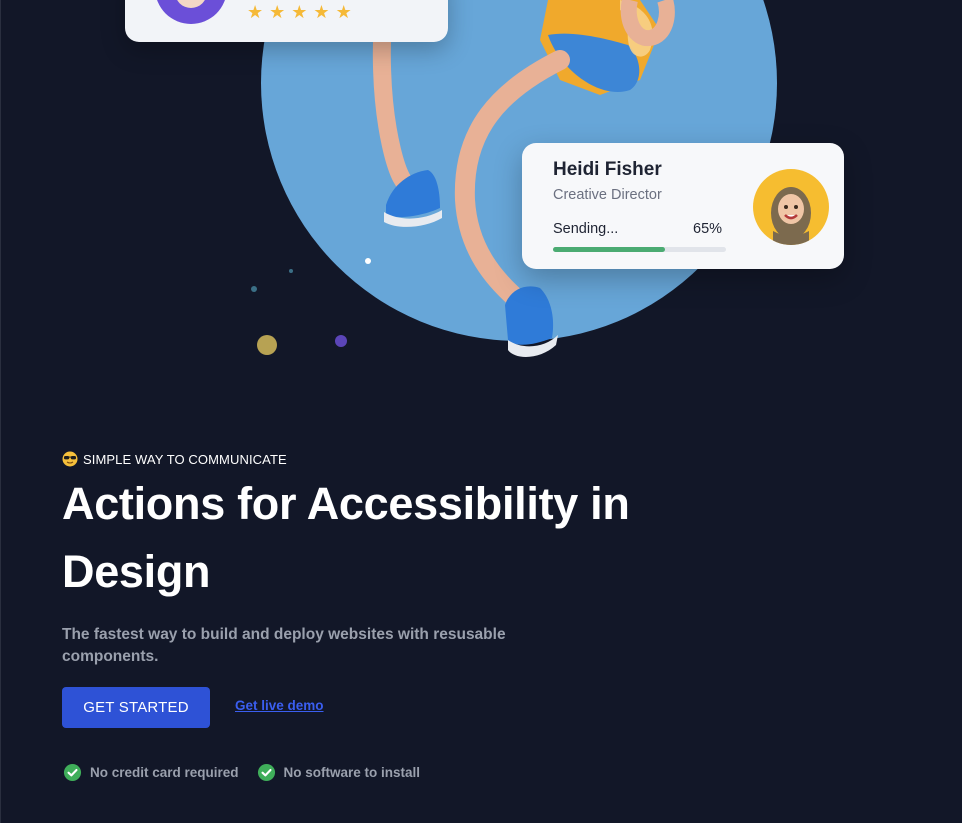 The height and width of the screenshot is (823, 962). Describe the element at coordinates (191, 12) in the screenshot. I see `reviewer-avatar` at that location.